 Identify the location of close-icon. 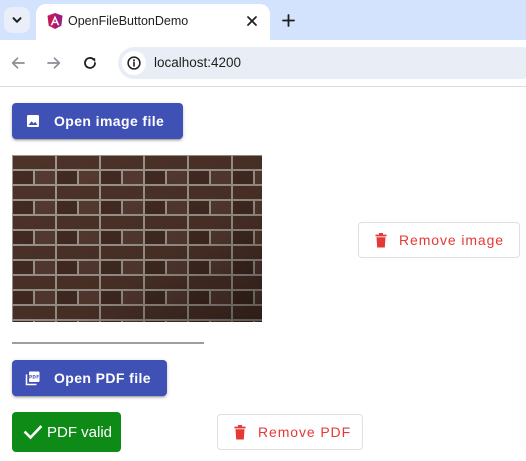
(252, 21).